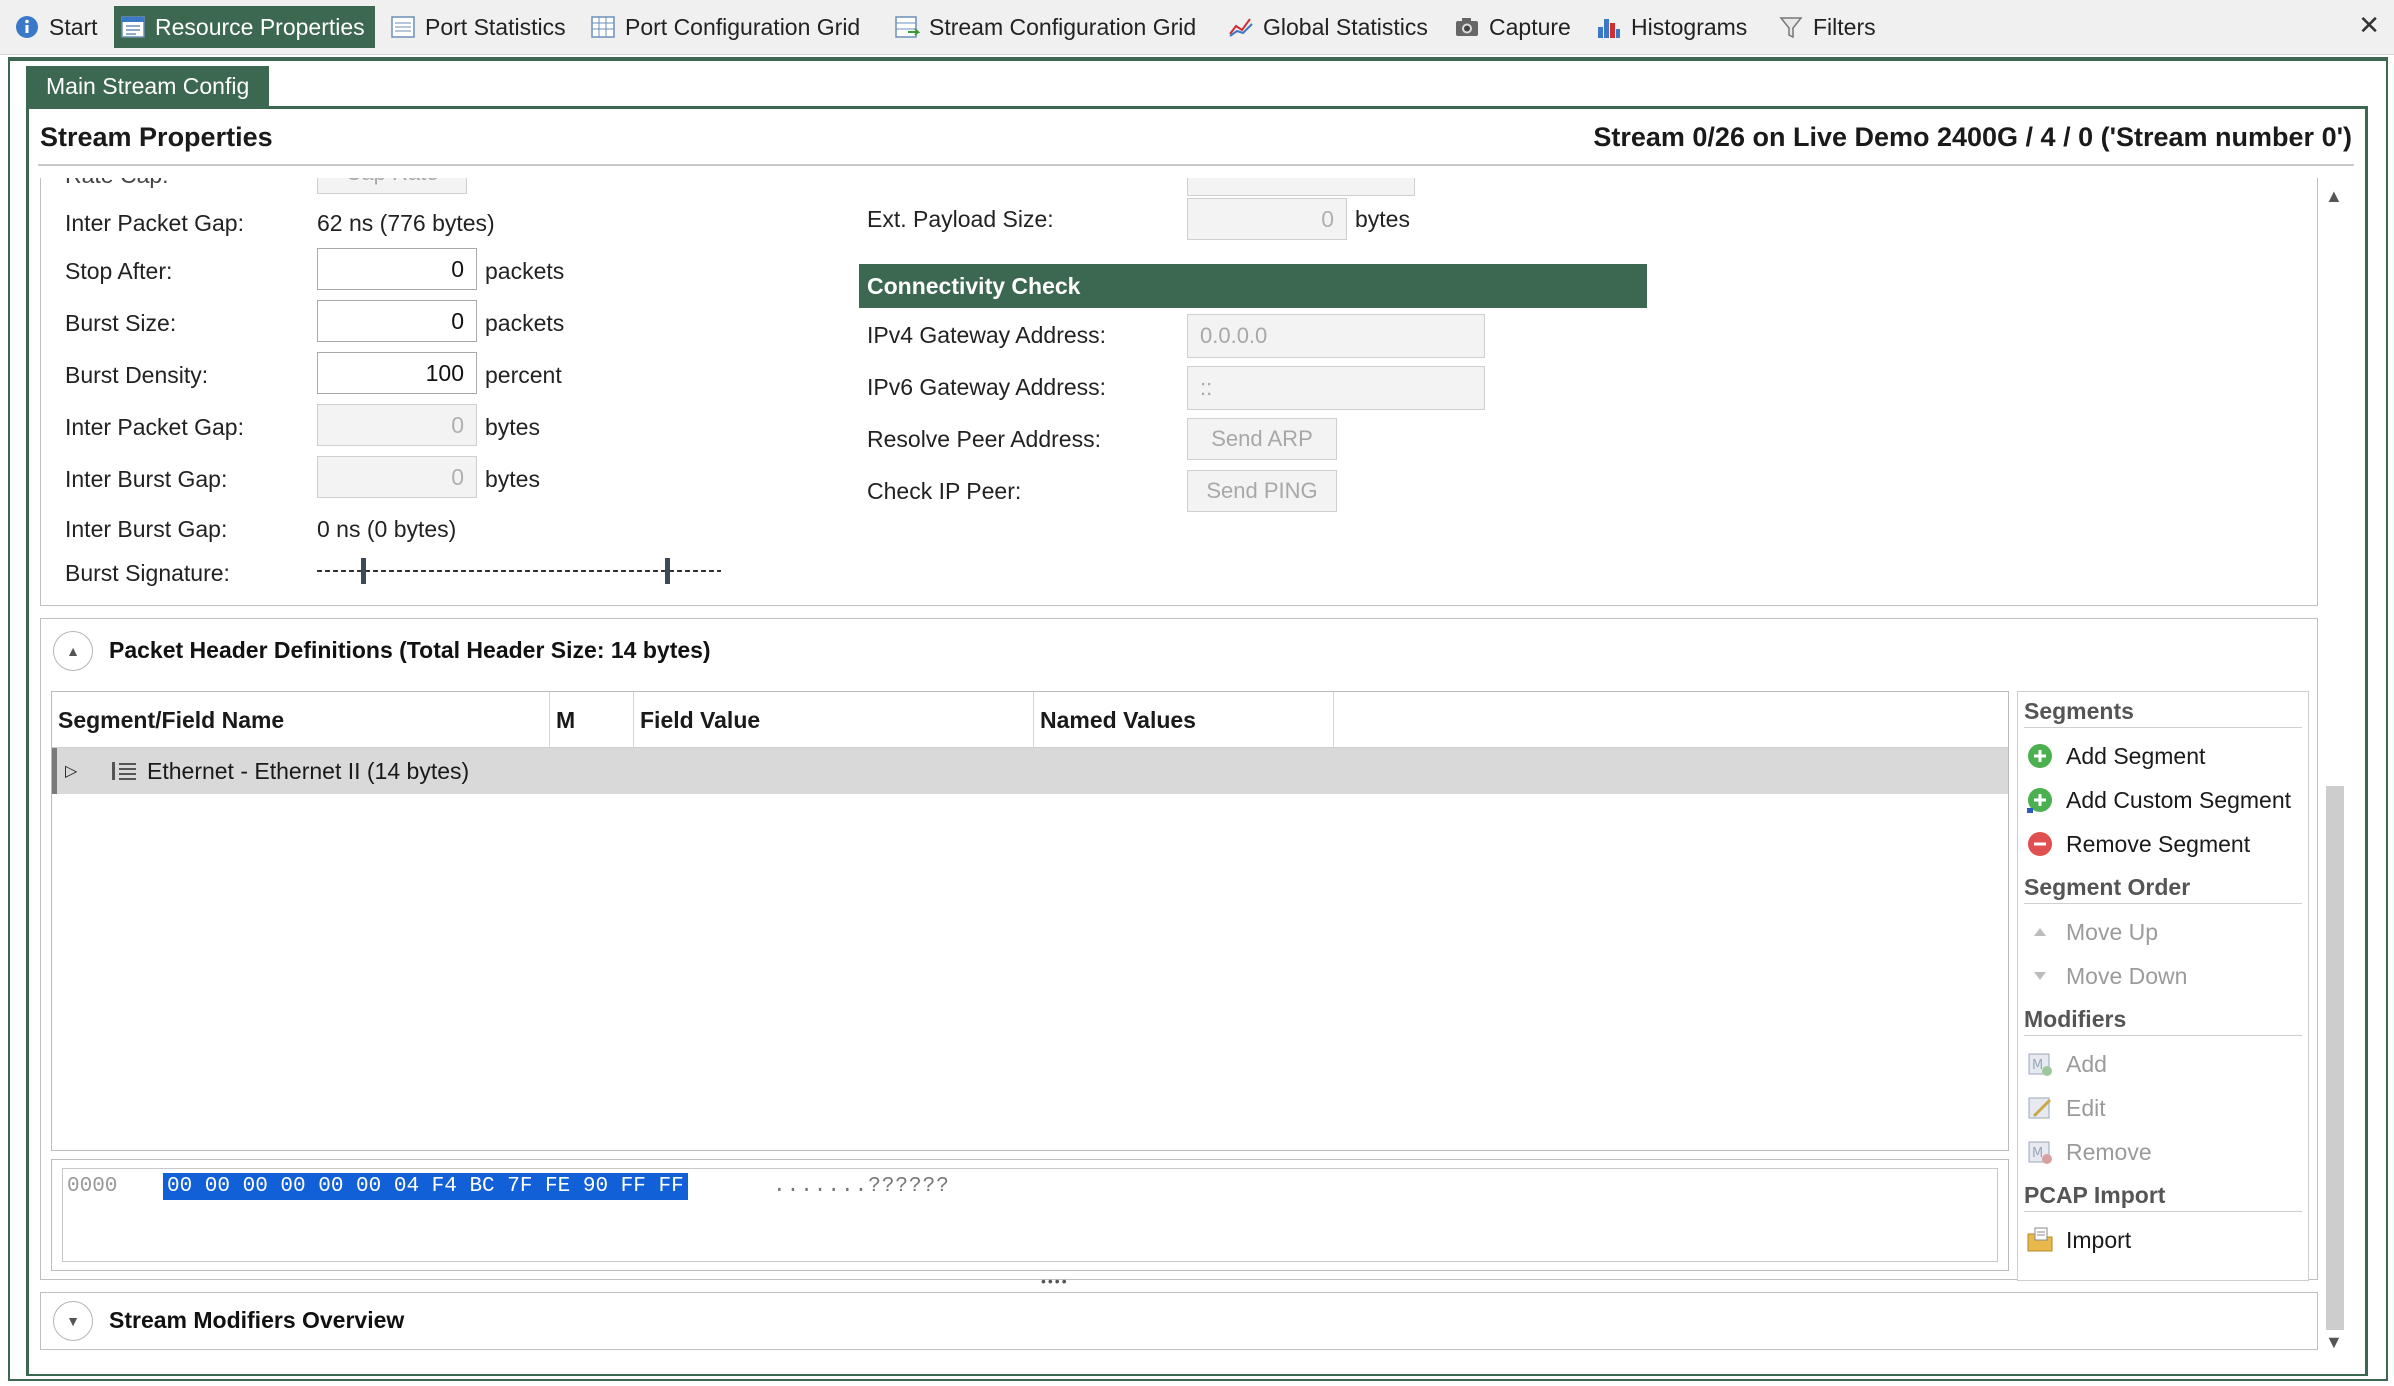 Image resolution: width=2394 pixels, height=1386 pixels. I want to click on tab-label: Start, so click(73, 26).